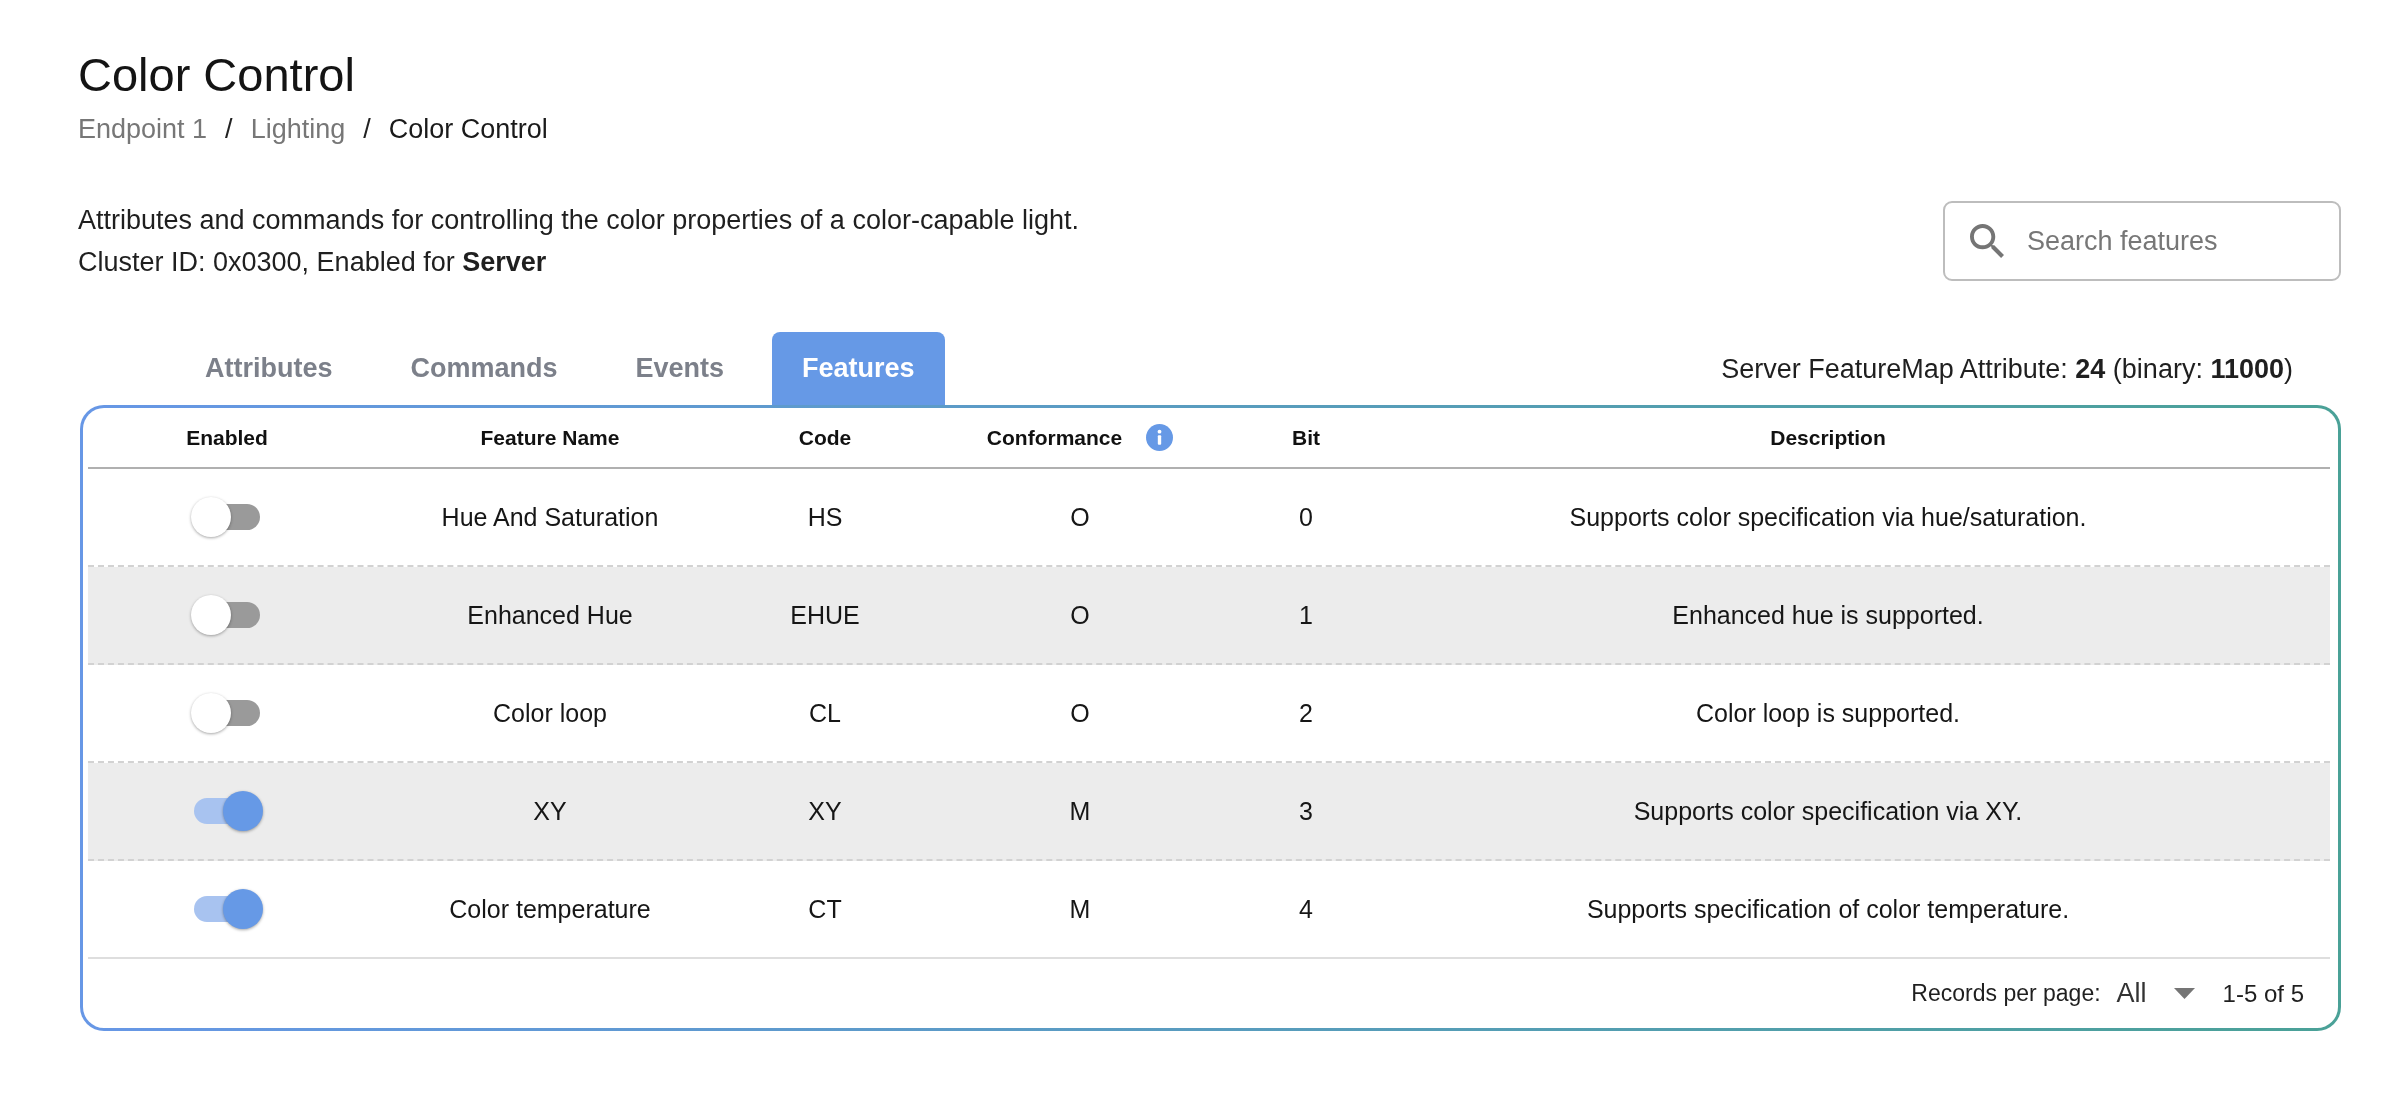 The height and width of the screenshot is (1114, 2408). What do you see at coordinates (550, 517) in the screenshot?
I see `feature-name: Hue And Saturation` at bounding box center [550, 517].